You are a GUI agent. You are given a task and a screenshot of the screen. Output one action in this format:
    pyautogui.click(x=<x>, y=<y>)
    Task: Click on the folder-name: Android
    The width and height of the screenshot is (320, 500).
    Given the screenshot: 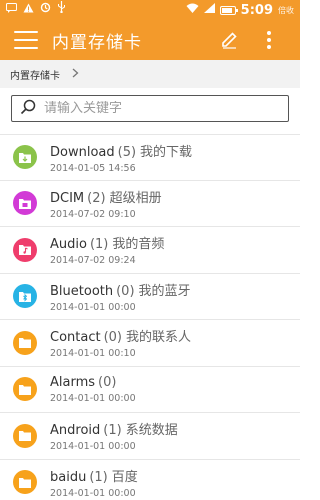 What is the action you would take?
    pyautogui.click(x=75, y=431)
    